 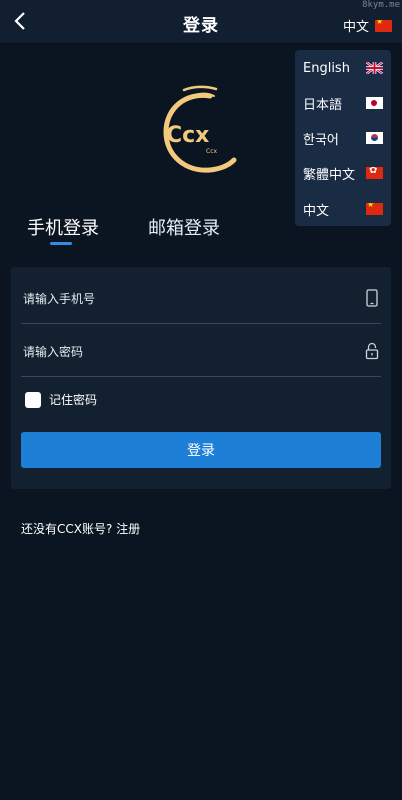 I want to click on flag-uk-icon, so click(x=374, y=68).